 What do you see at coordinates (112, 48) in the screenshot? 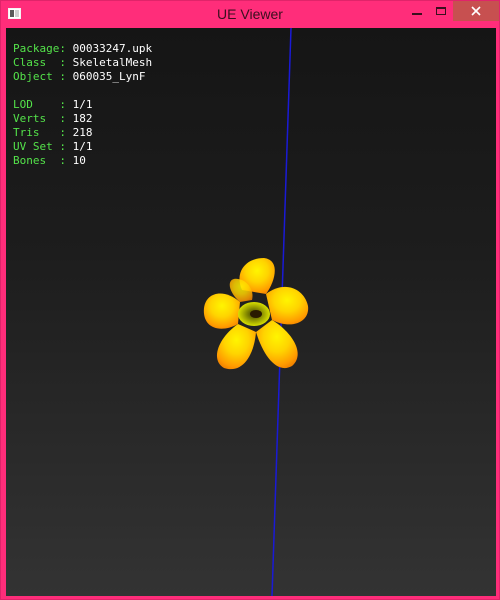
I see `package-value: 00033247.upk` at bounding box center [112, 48].